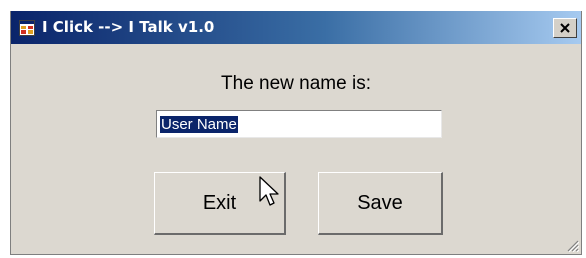 Image resolution: width=586 pixels, height=258 pixels. What do you see at coordinates (572, 245) in the screenshot?
I see `resize-grip-icon` at bounding box center [572, 245].